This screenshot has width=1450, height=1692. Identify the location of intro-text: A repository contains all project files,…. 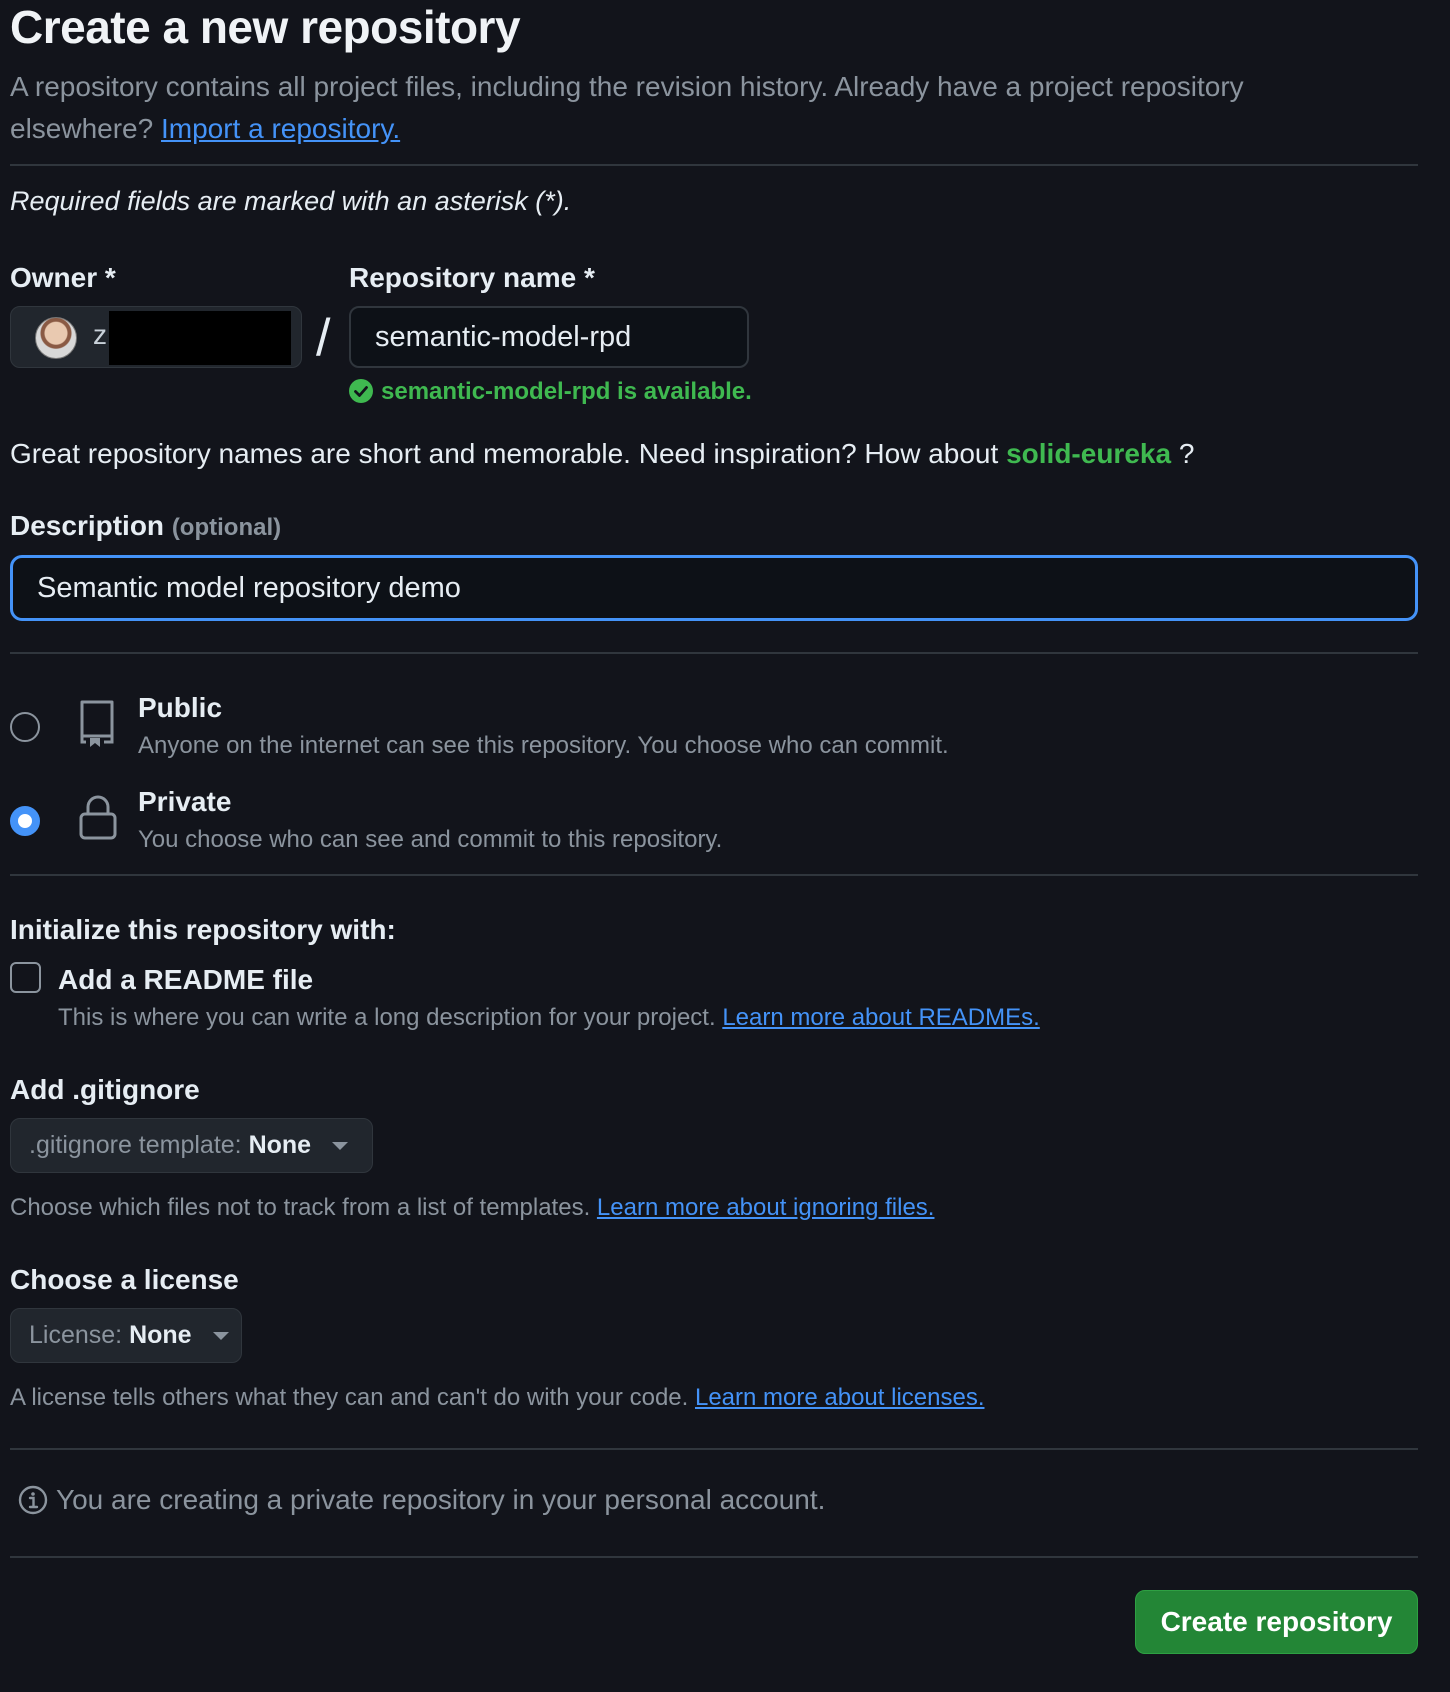
(690, 108).